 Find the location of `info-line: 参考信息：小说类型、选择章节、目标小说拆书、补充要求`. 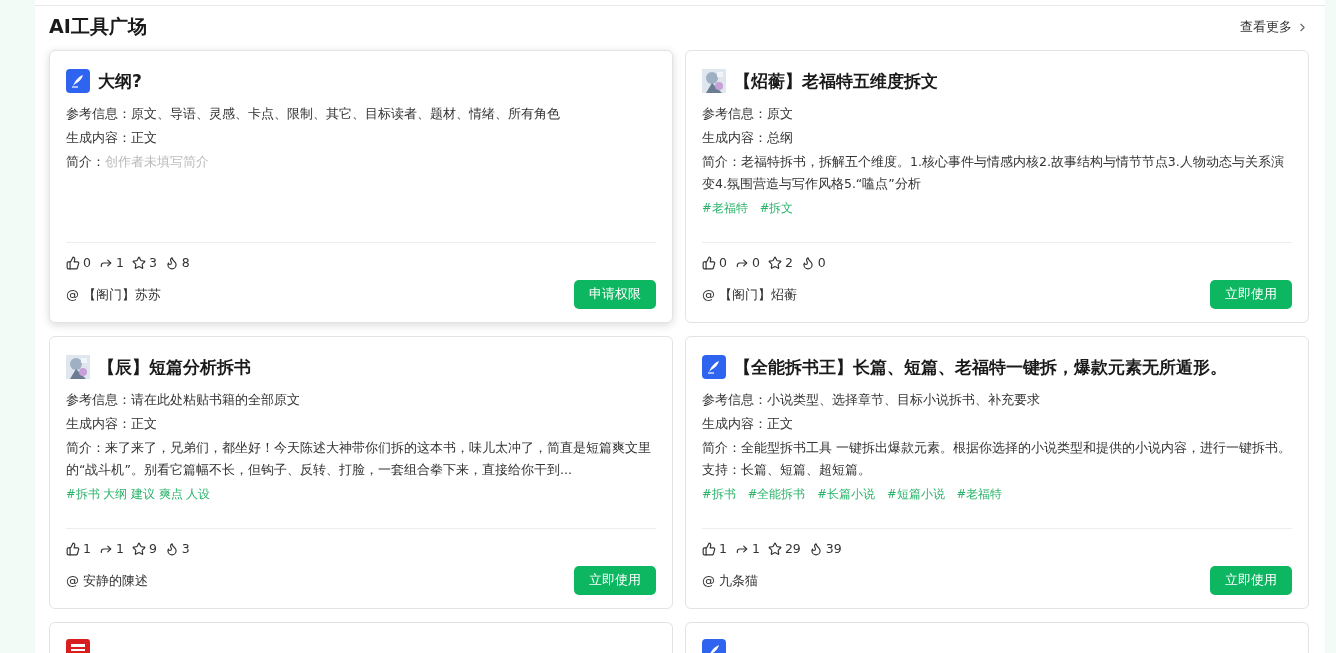

info-line: 参考信息：小说类型、选择章节、目标小说拆书、补充要求 is located at coordinates (871, 400).